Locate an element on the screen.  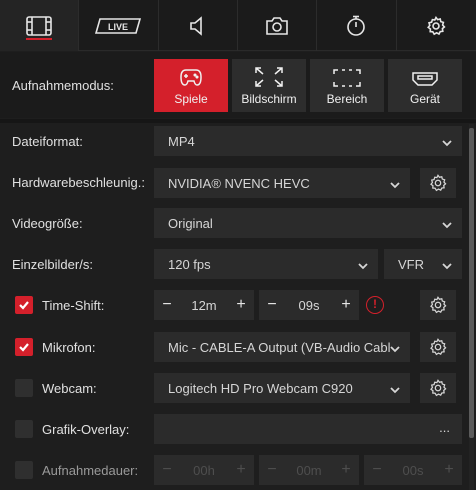
duration-minutes-value: 00m is located at coordinates (309, 470).